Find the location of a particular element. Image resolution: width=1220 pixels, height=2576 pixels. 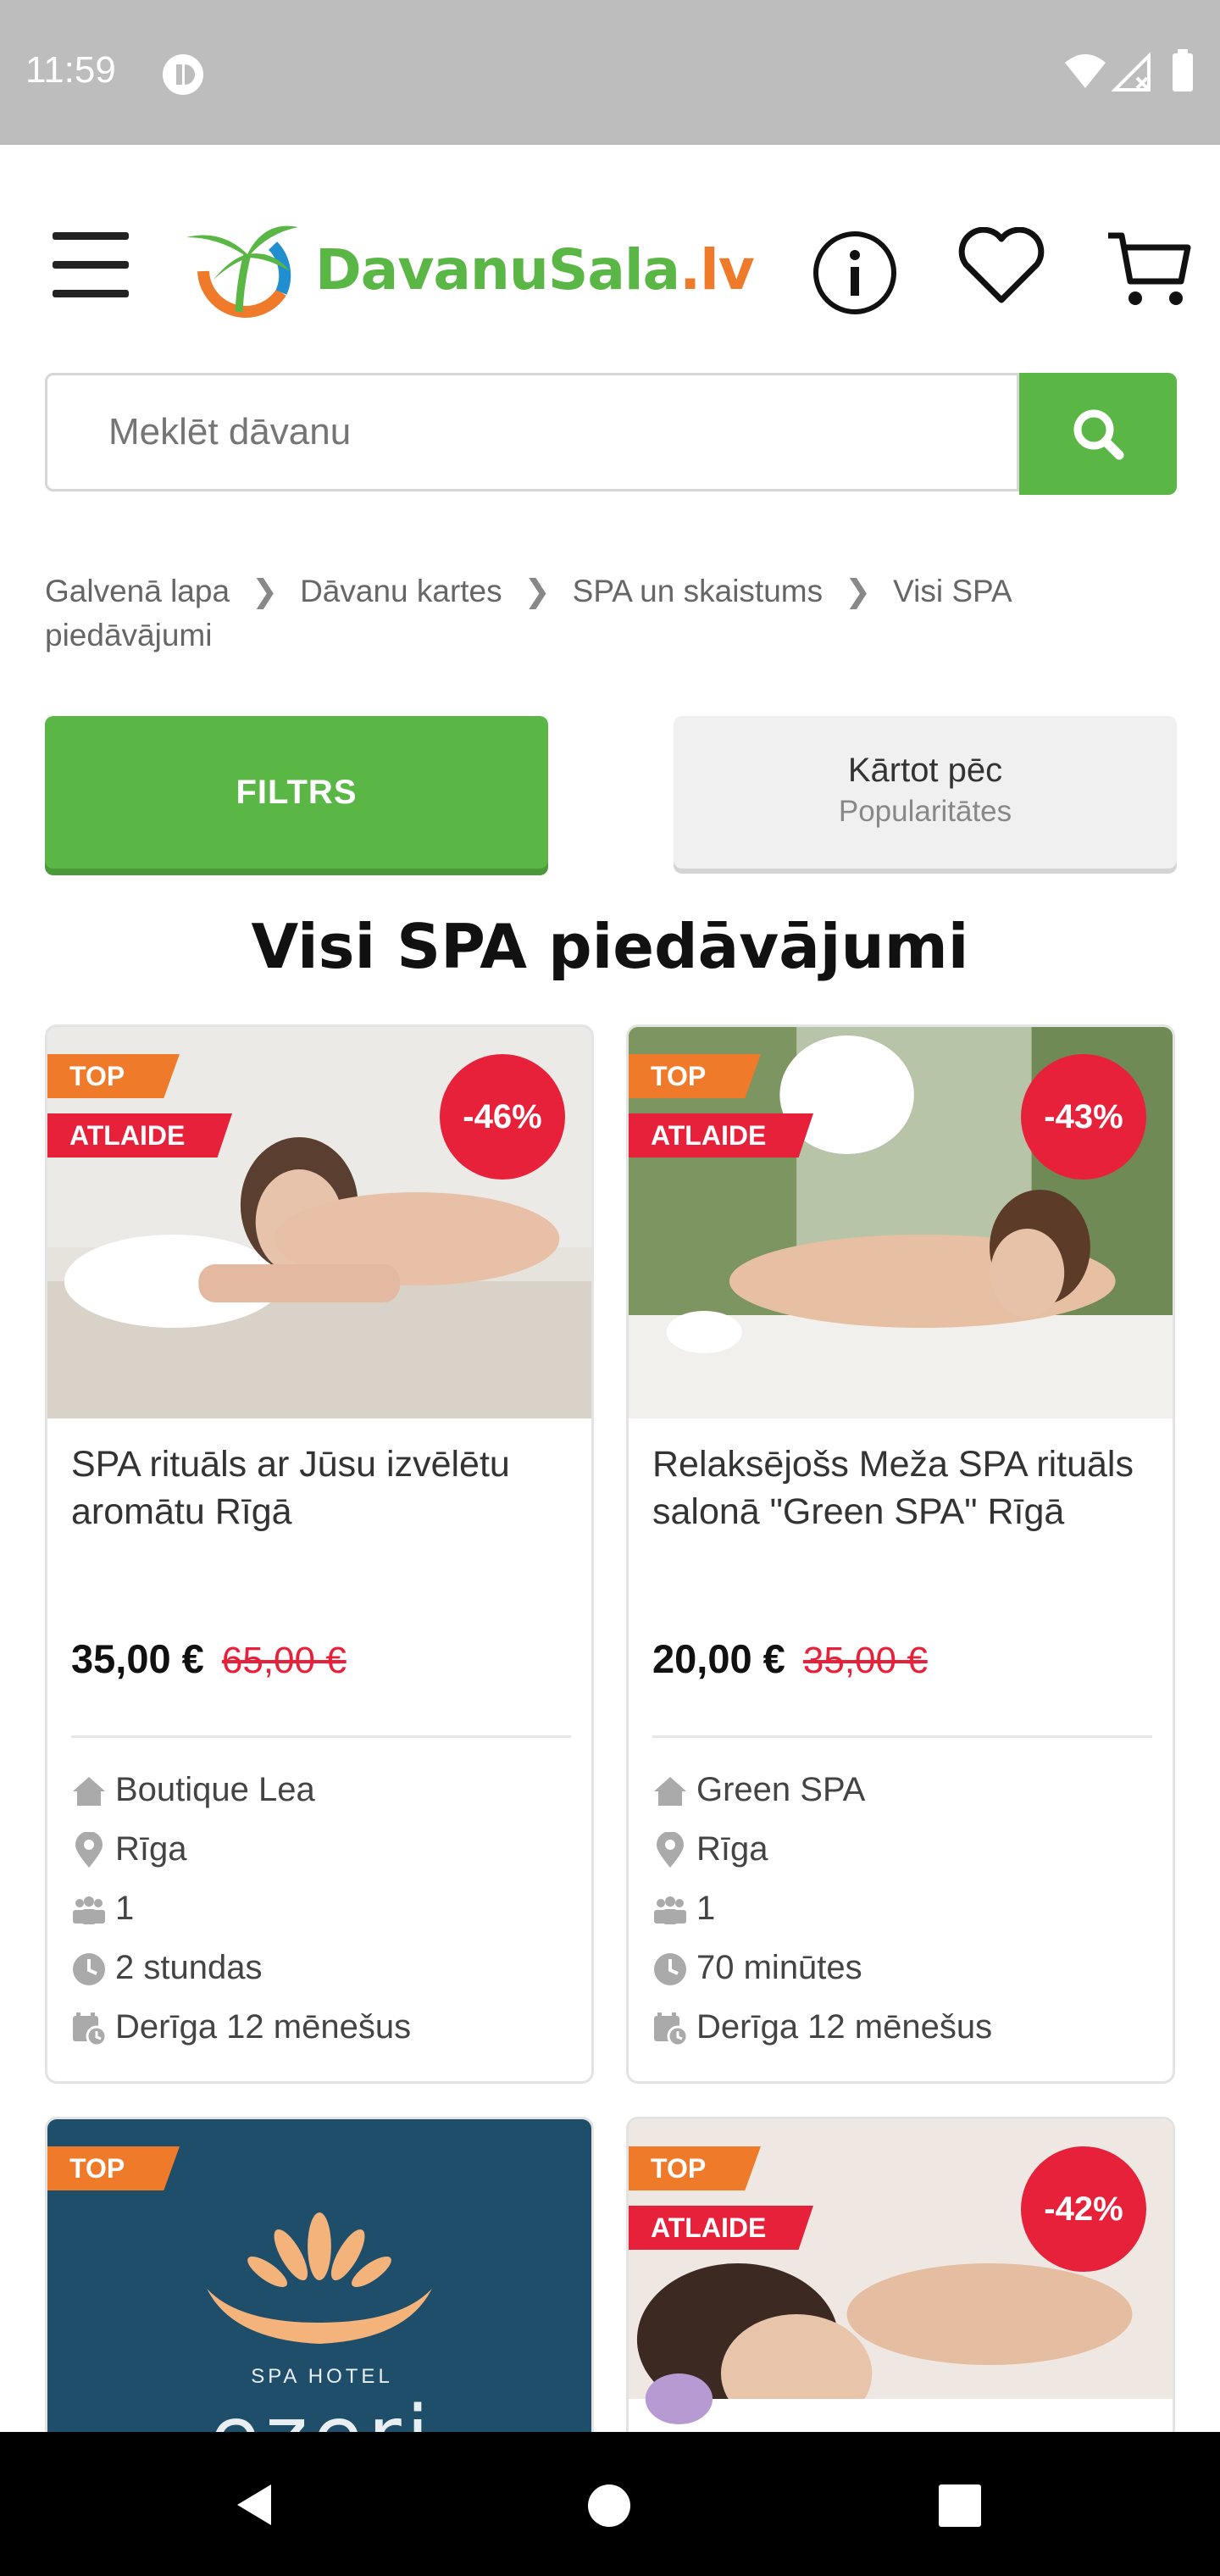

discount-badge: -42% is located at coordinates (1083, 2209).